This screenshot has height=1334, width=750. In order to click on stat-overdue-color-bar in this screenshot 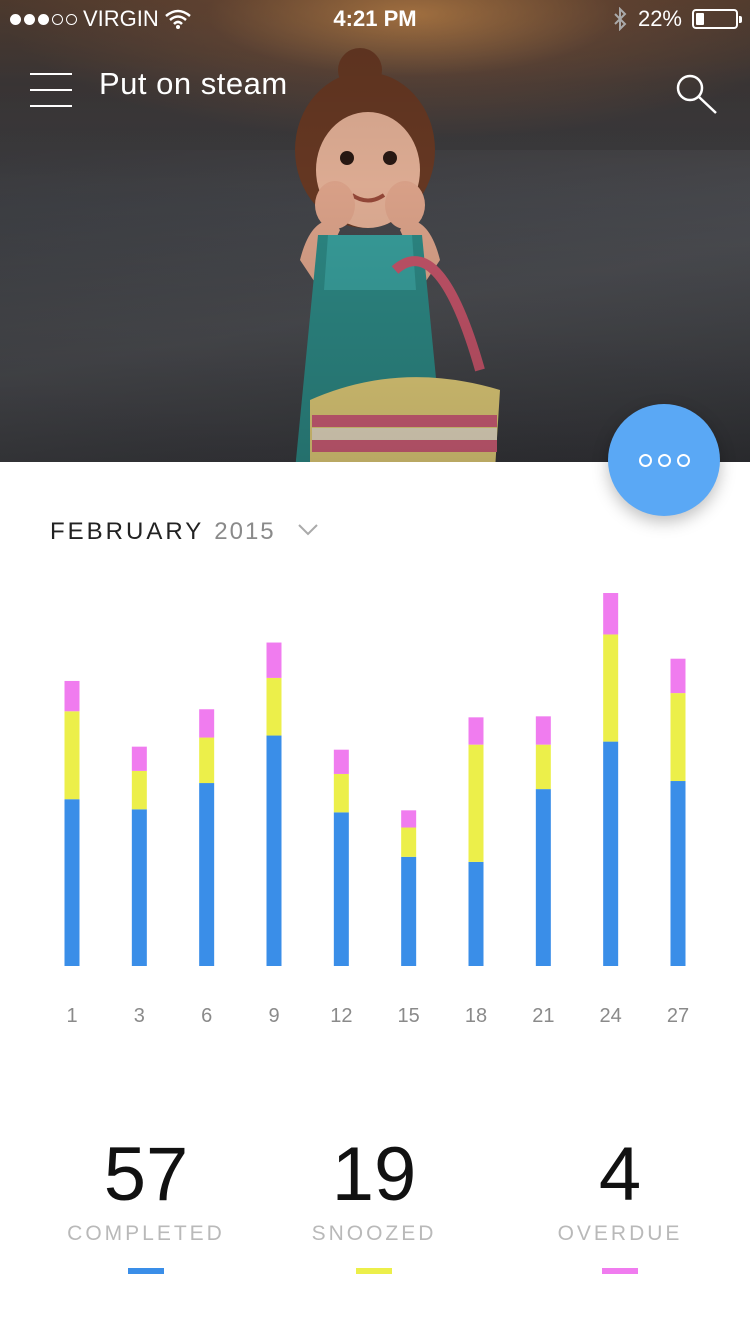, I will do `click(620, 1271)`.